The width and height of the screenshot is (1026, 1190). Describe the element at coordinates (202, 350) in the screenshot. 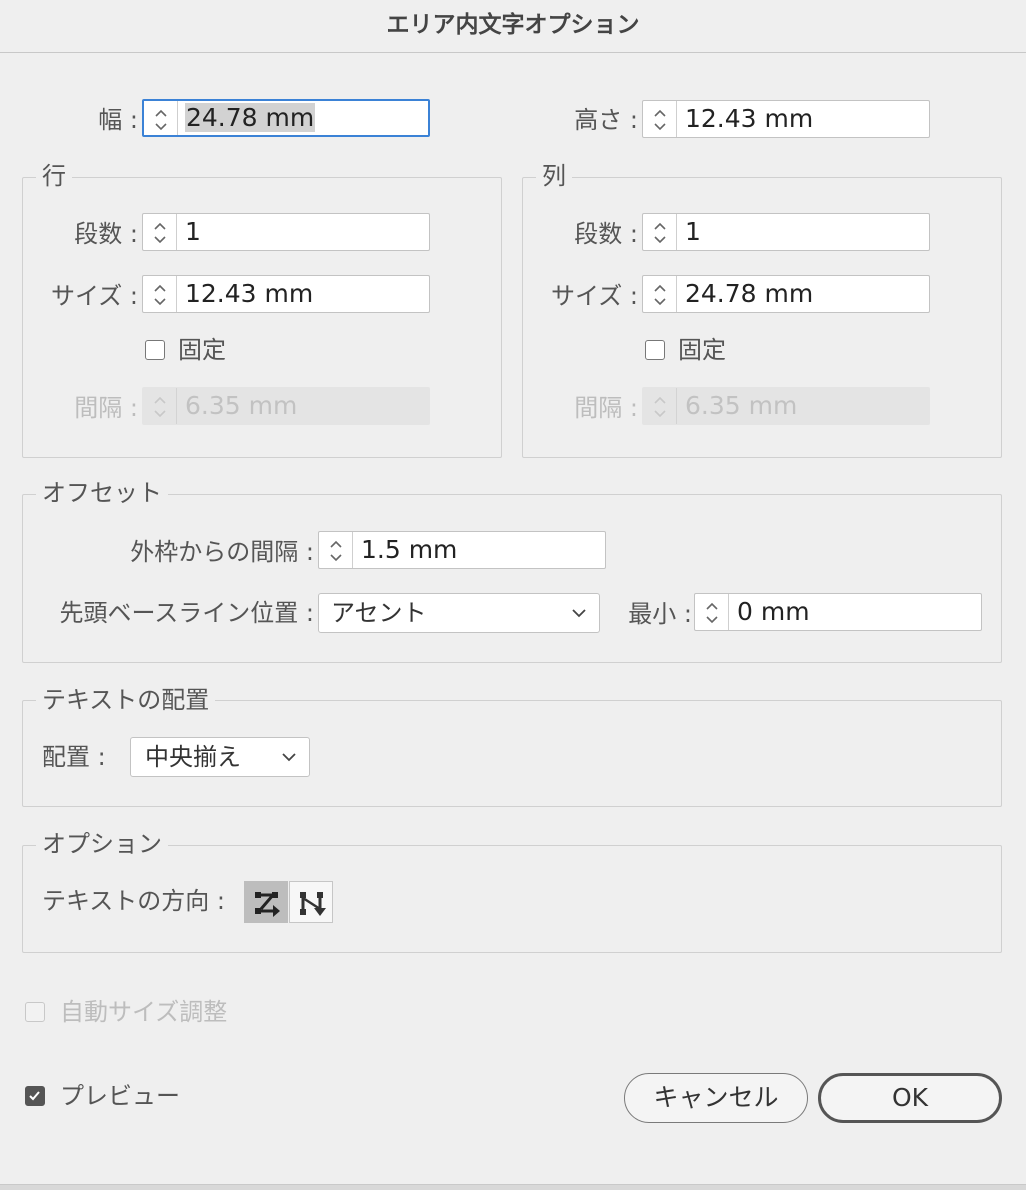

I see `rows-fixed-label: 固定` at that location.